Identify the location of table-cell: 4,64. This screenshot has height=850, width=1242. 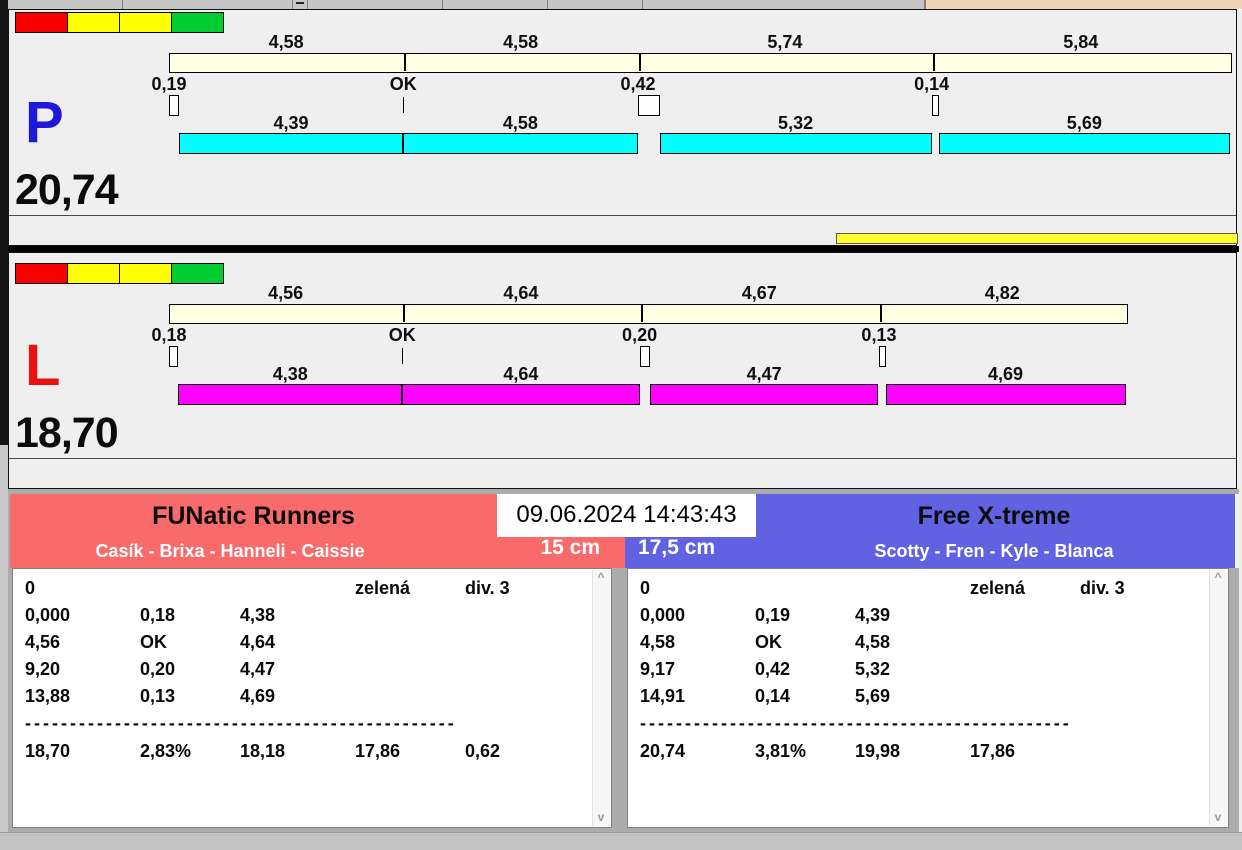
(258, 642).